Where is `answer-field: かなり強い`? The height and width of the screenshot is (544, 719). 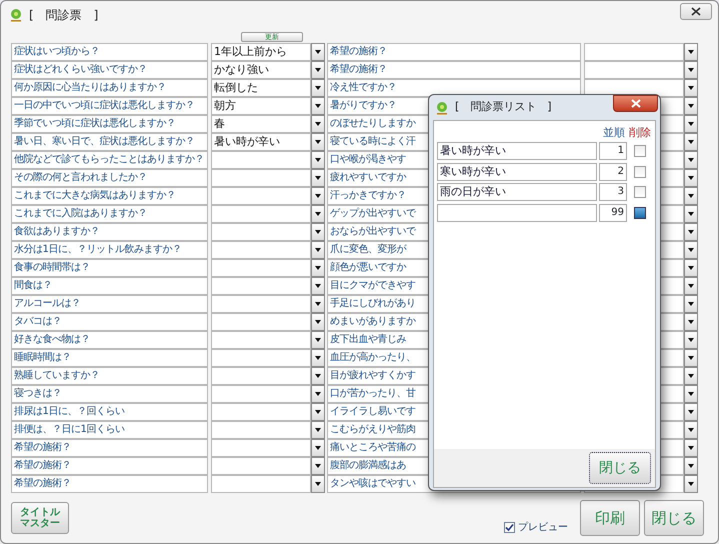 answer-field: かなり強い is located at coordinates (261, 70).